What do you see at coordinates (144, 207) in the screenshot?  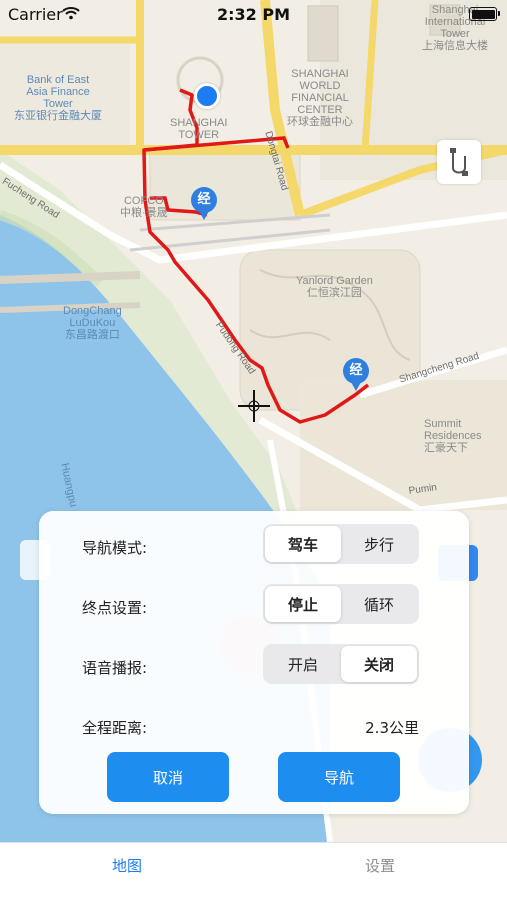 I see `map-label-cofco: COFCO 中粮·景晟` at bounding box center [144, 207].